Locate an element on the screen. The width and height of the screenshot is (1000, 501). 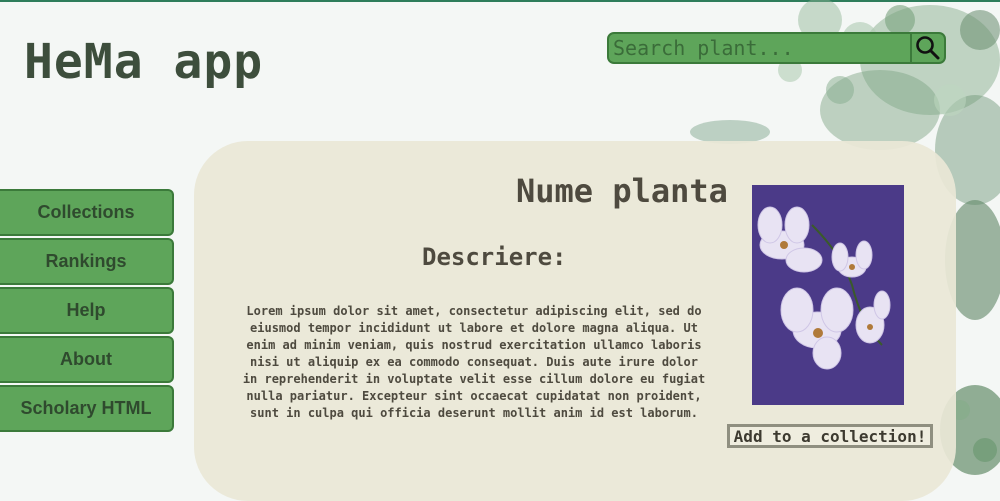
orchid-illustration is located at coordinates (828, 295).